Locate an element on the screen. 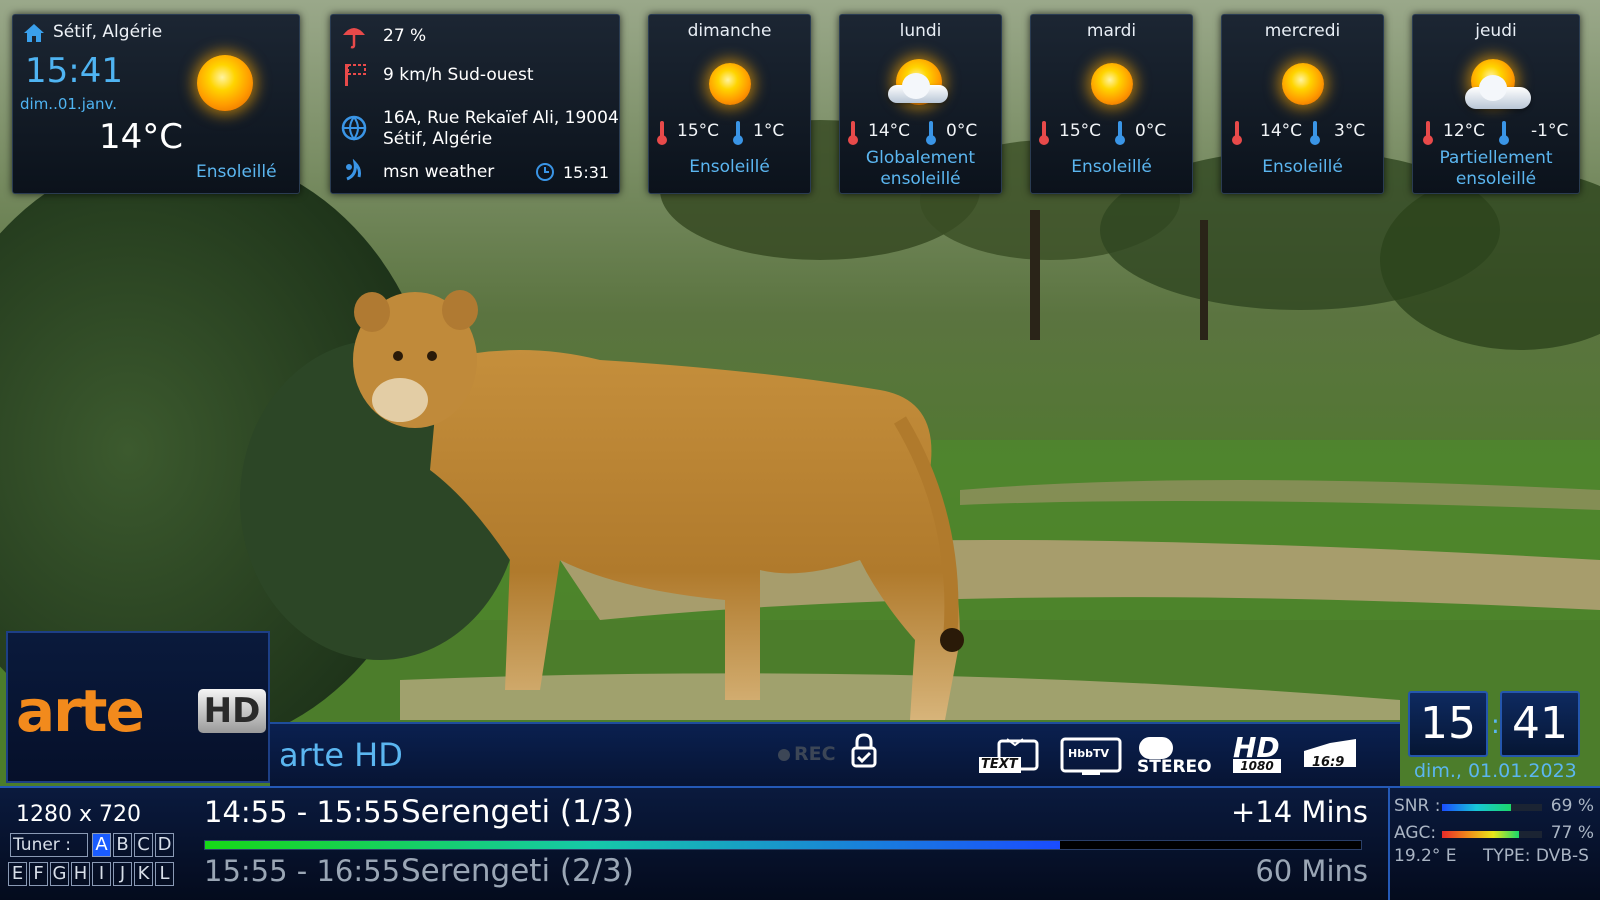 Image resolution: width=1600 pixels, height=900 pixels. forecast-low: -1°C is located at coordinates (1550, 131).